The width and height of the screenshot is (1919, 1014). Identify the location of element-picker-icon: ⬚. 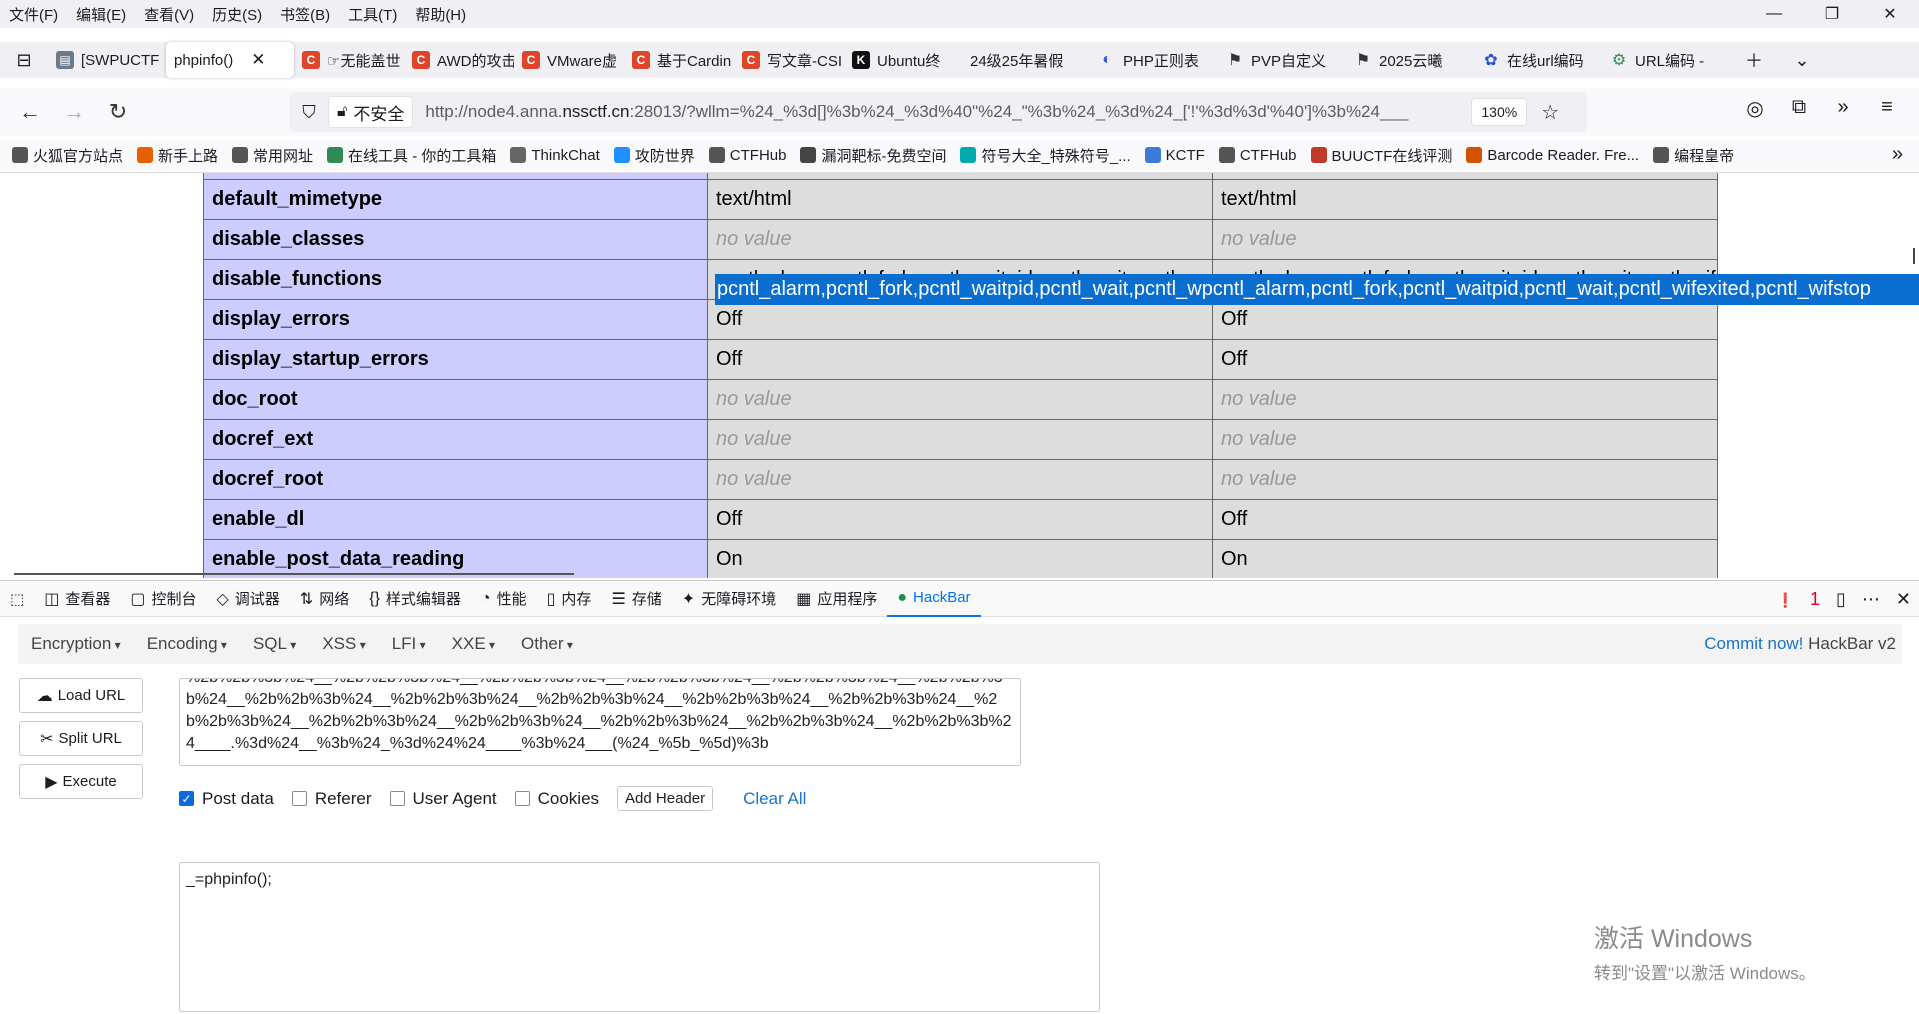
(17, 599).